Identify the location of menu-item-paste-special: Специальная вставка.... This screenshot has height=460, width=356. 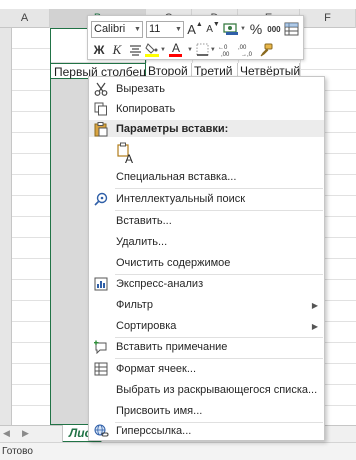
(206, 177).